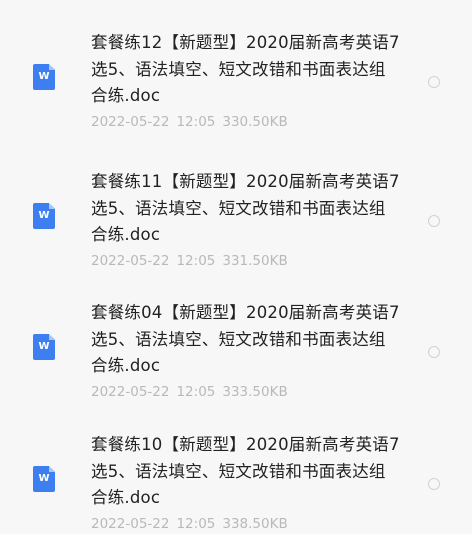 The image size is (472, 534). What do you see at coordinates (255, 122) in the screenshot?
I see `file-size: 330.50KB` at bounding box center [255, 122].